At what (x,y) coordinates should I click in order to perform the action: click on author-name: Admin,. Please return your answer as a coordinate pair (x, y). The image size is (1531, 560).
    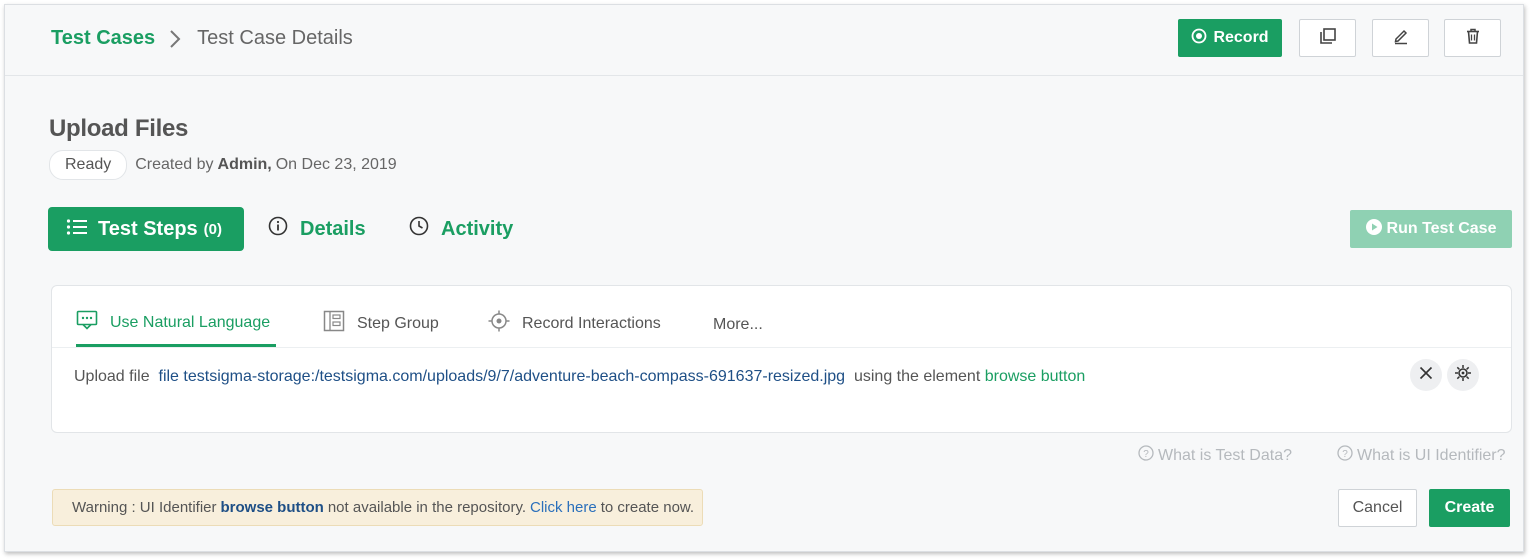
    Looking at the image, I should click on (244, 164).